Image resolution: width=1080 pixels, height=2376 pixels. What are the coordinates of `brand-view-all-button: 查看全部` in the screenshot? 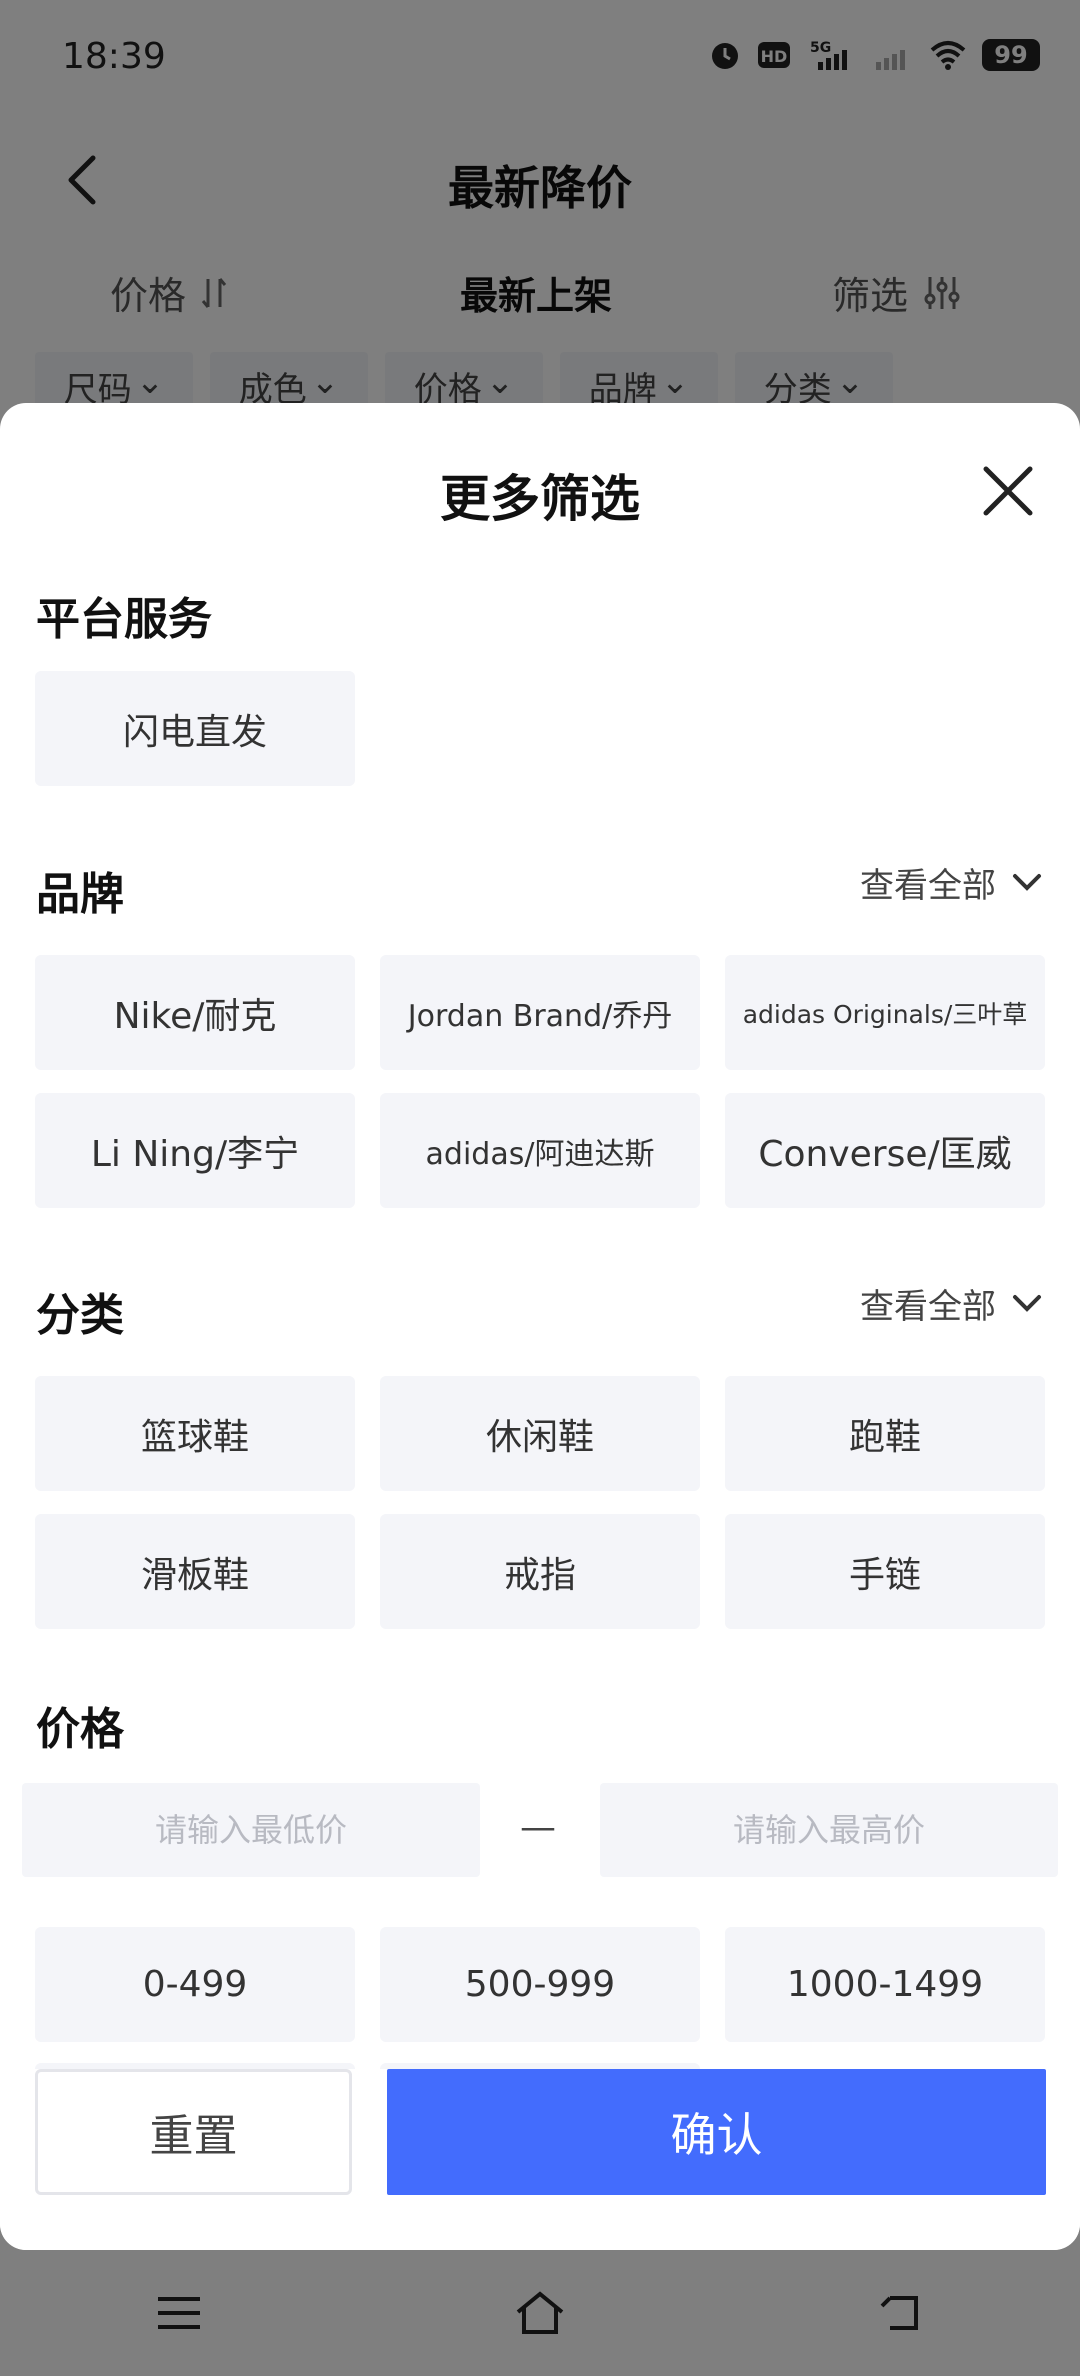 It's located at (951, 882).